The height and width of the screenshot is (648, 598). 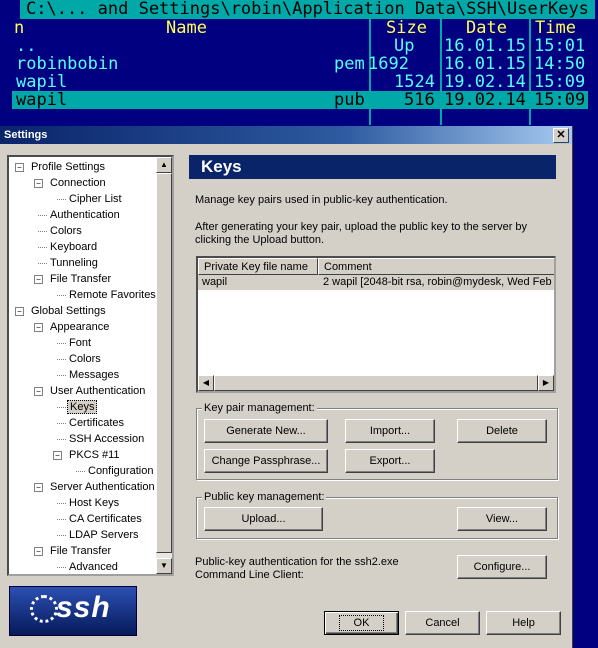 What do you see at coordinates (361, 623) in the screenshot?
I see `ok-button: OK` at bounding box center [361, 623].